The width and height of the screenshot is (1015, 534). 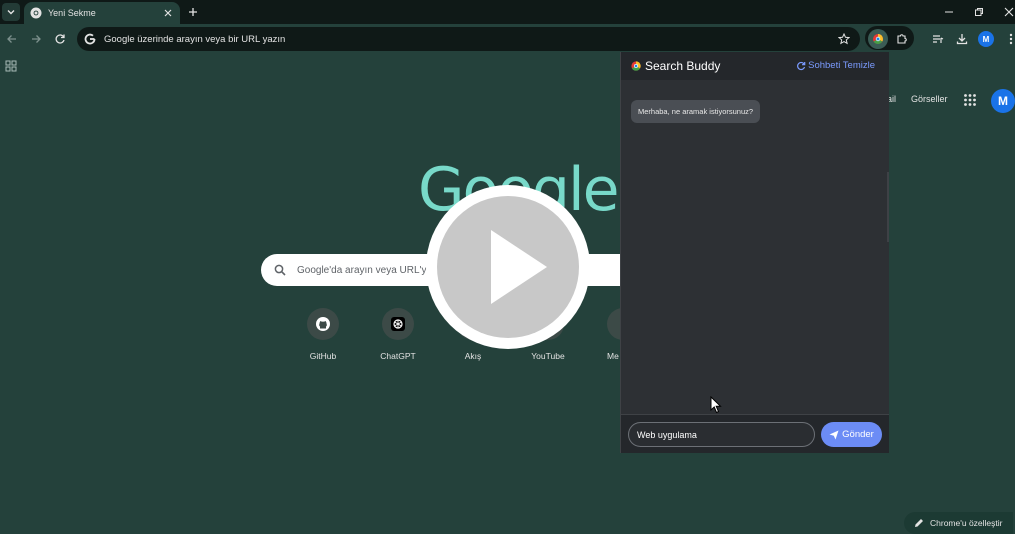 What do you see at coordinates (844, 39) in the screenshot?
I see `bookmark-star-icon` at bounding box center [844, 39].